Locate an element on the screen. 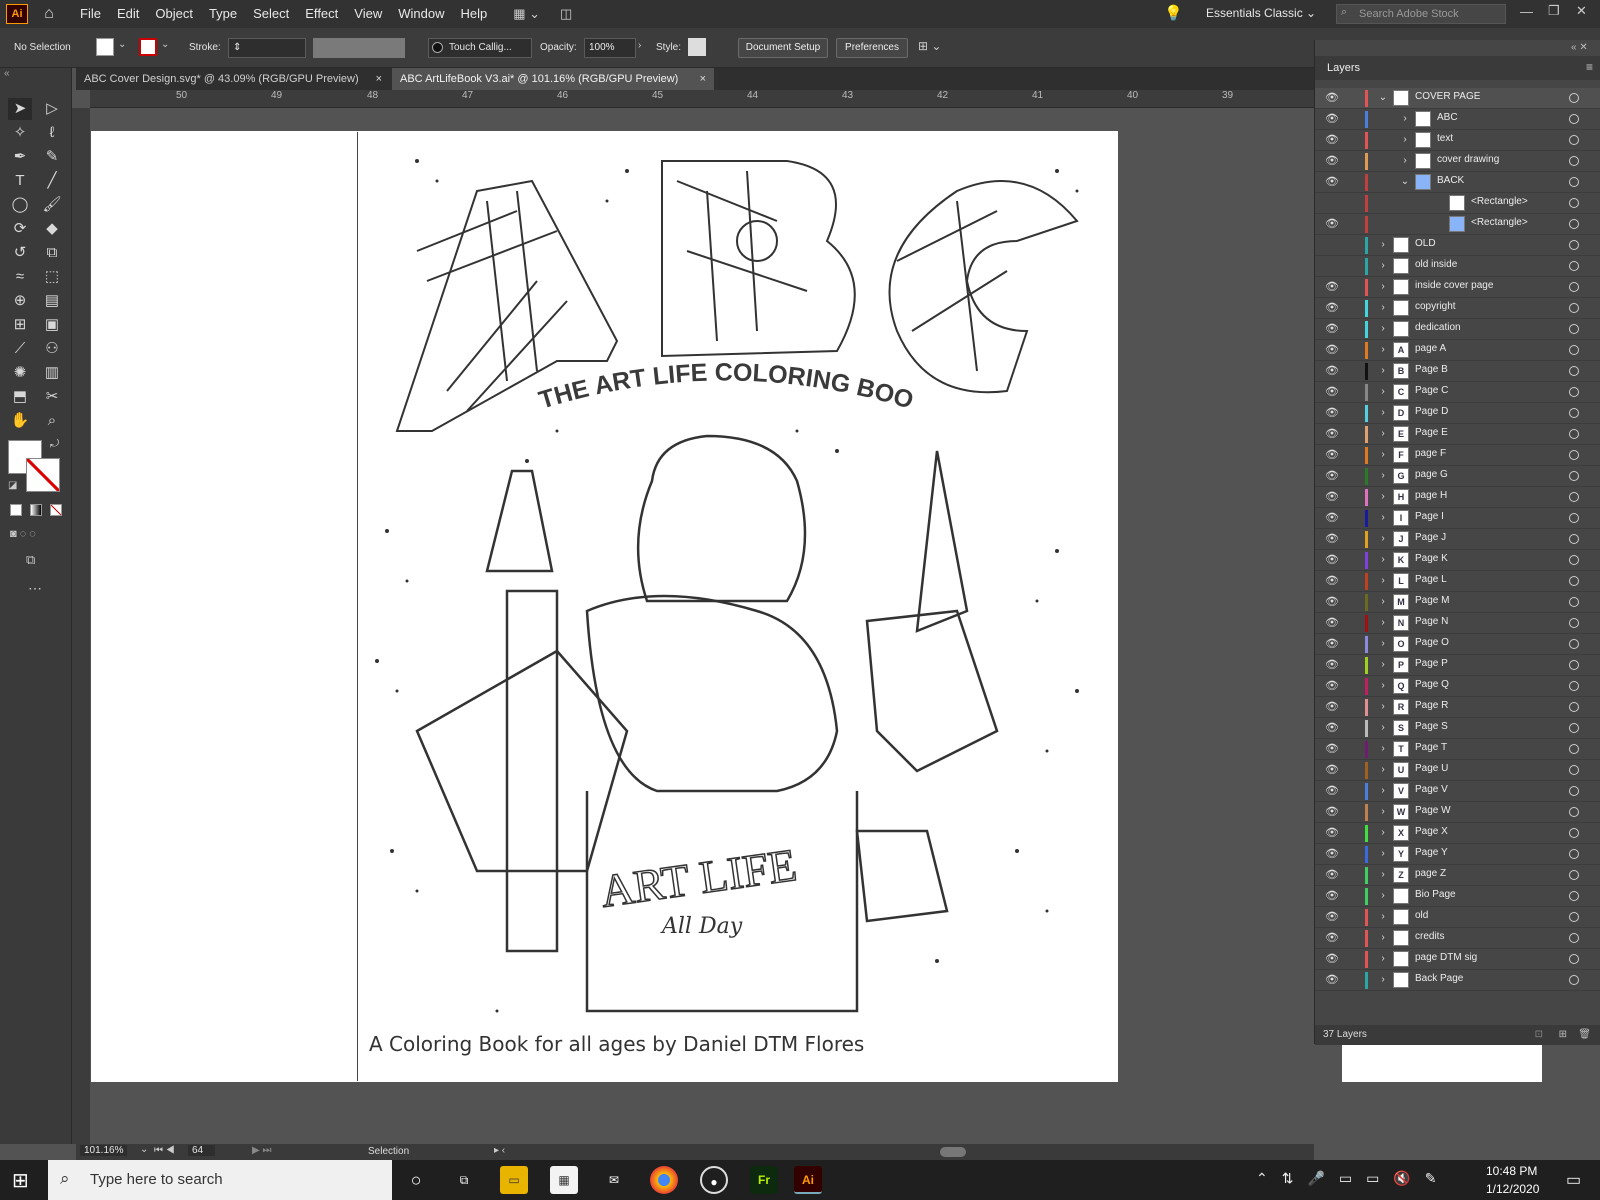 The image size is (1600, 1200). close-tab-icon: × is located at coordinates (379, 79).